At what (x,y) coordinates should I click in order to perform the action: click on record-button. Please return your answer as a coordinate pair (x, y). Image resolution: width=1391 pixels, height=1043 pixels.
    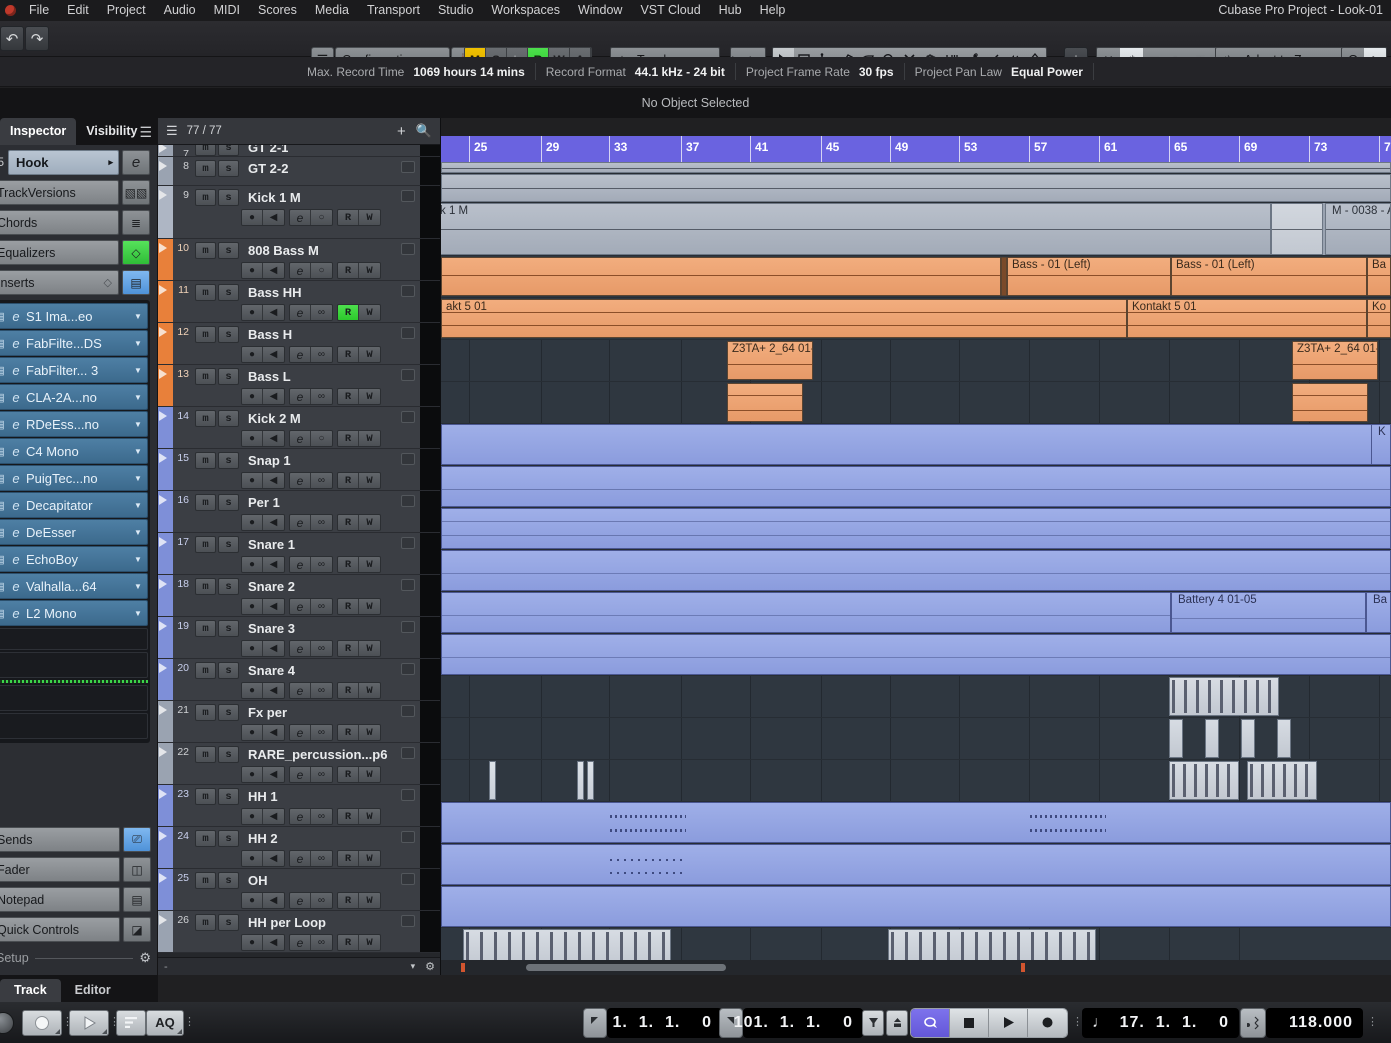
    Looking at the image, I should click on (1047, 1022).